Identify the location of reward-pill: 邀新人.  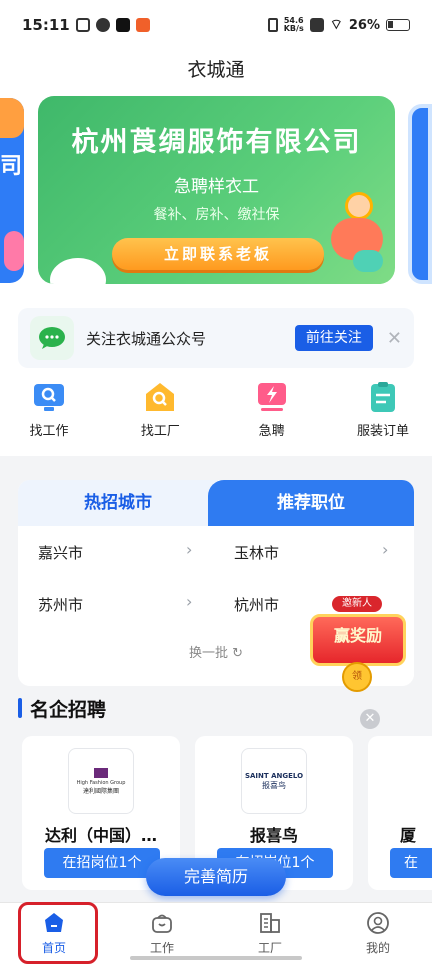
(357, 604).